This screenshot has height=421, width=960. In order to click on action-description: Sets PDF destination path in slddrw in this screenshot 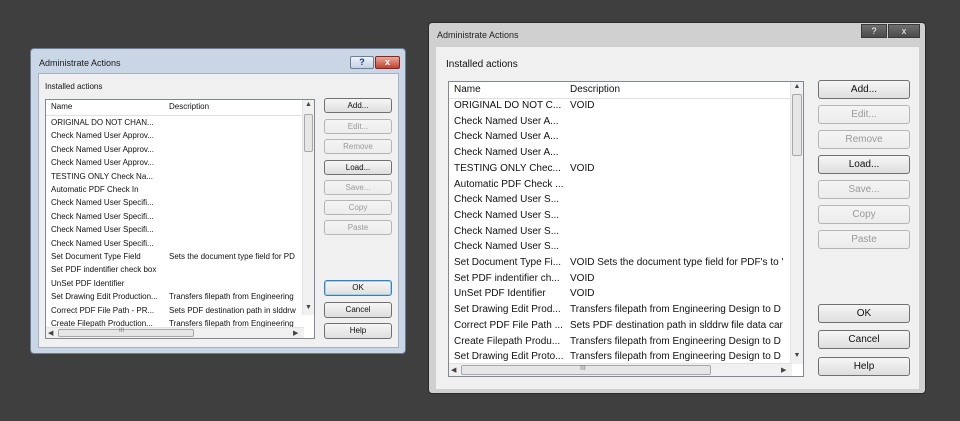, I will do `click(232, 310)`.